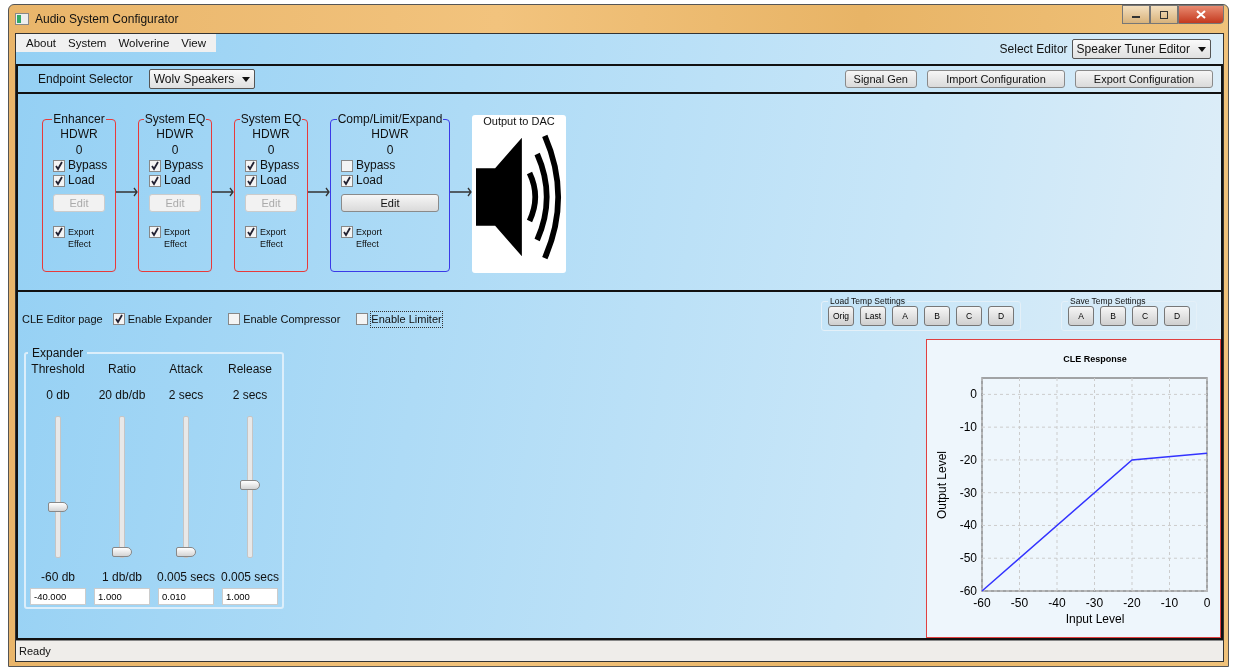 The height and width of the screenshot is (669, 1233). I want to click on slider-min-label: 1 db/db, so click(121, 578).